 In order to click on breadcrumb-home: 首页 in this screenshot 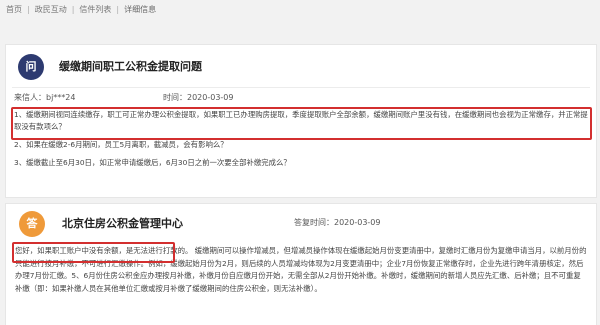, I will do `click(14, 9)`.